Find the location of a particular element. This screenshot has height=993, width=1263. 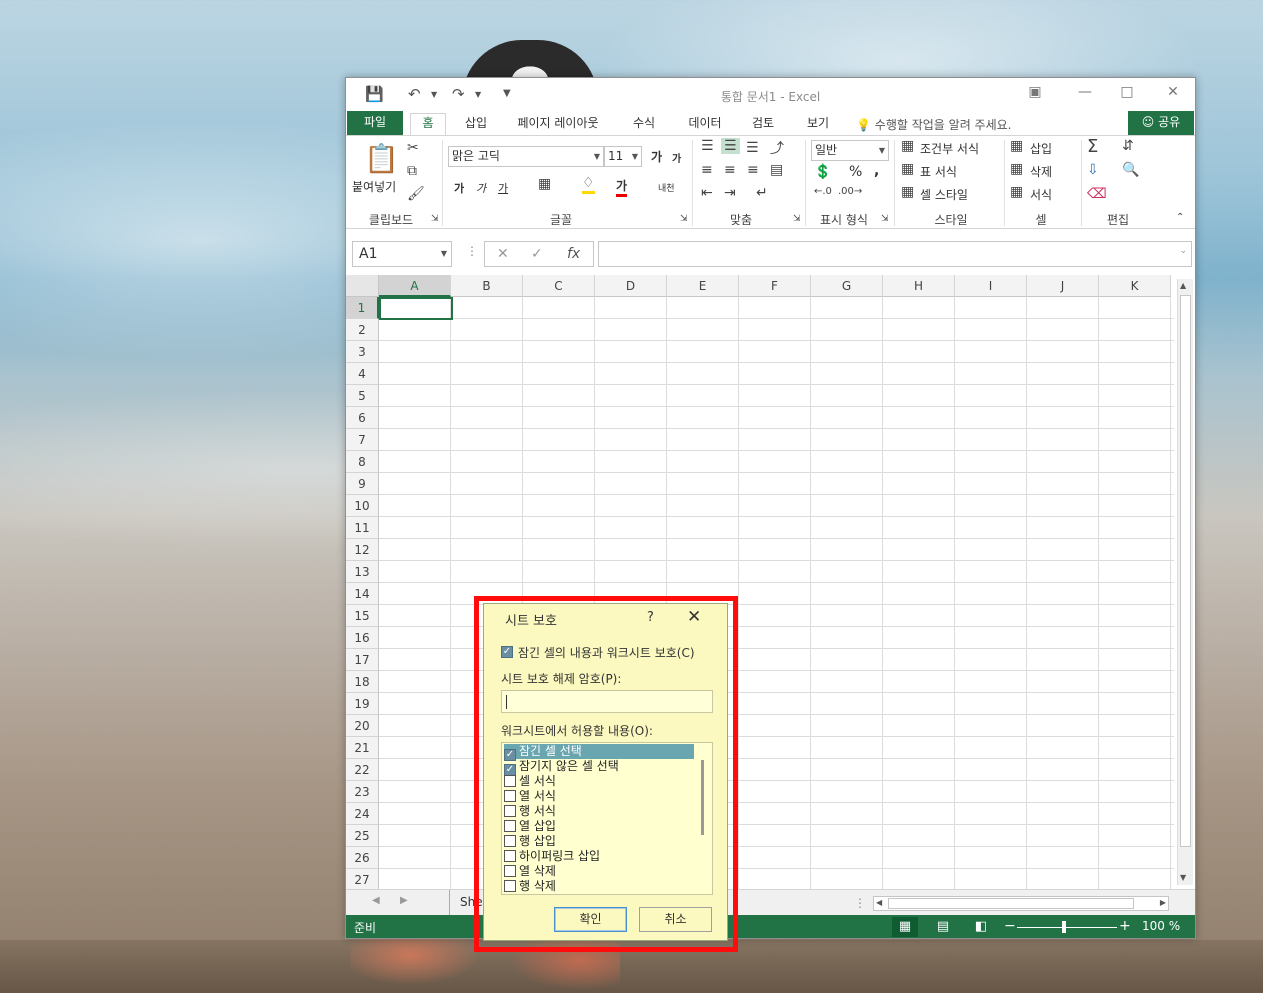

align-middle-icon: ☰ is located at coordinates (730, 146).